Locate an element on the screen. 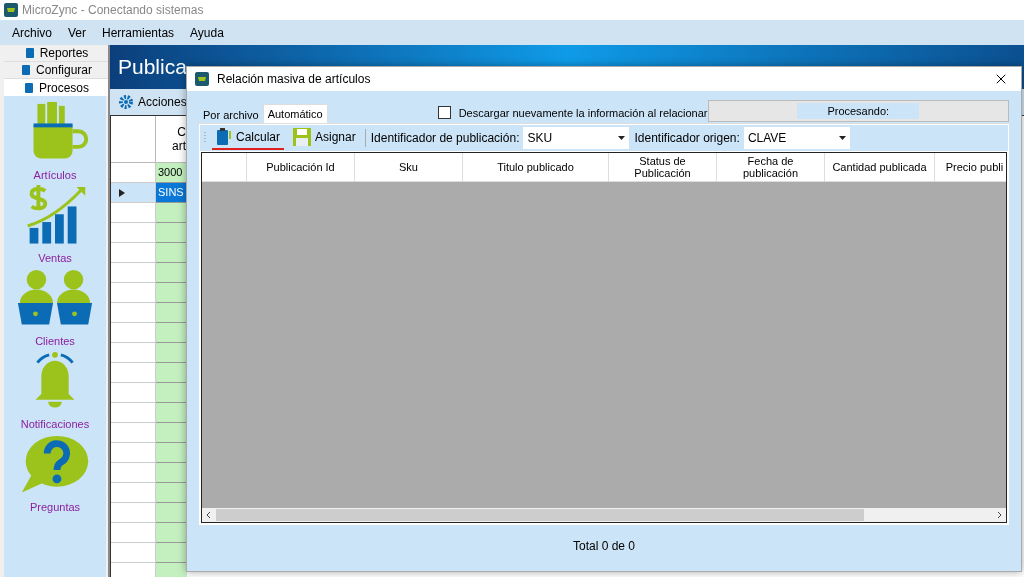 The image size is (1024, 577). nav-item: Artículos is located at coordinates (55, 174).